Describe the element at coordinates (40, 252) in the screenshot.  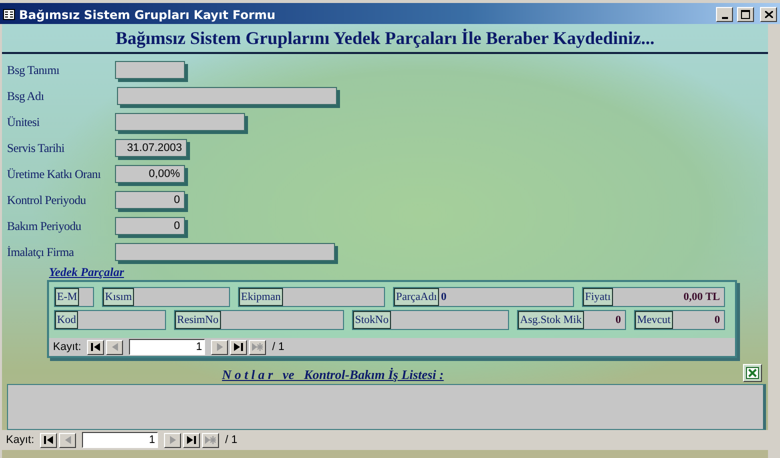
I see `field-label: İmalatçı Firma` at that location.